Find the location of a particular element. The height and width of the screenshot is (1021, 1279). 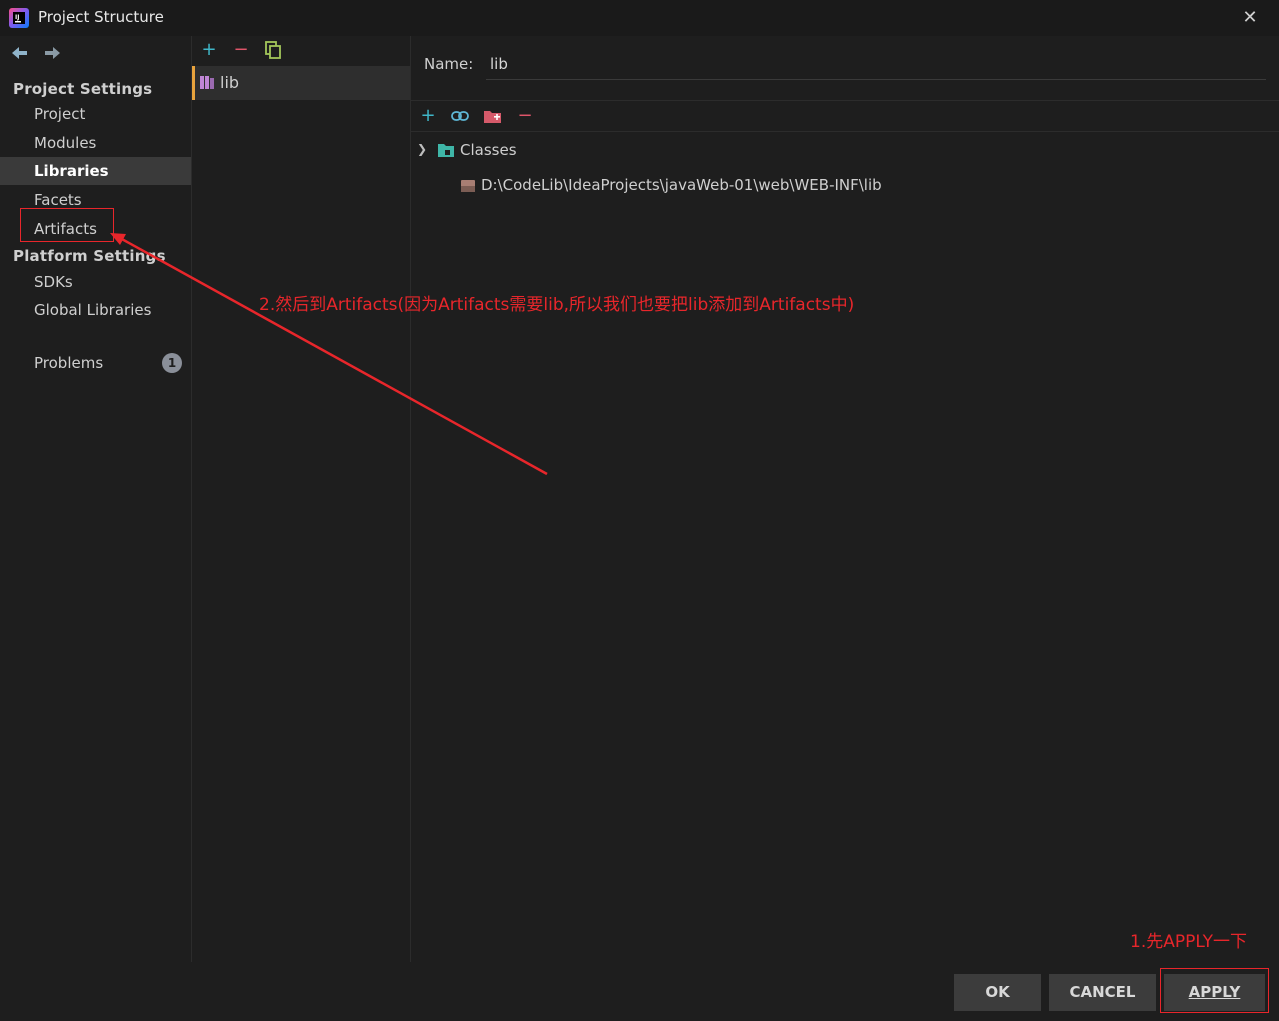

library-label: lib is located at coordinates (230, 82).